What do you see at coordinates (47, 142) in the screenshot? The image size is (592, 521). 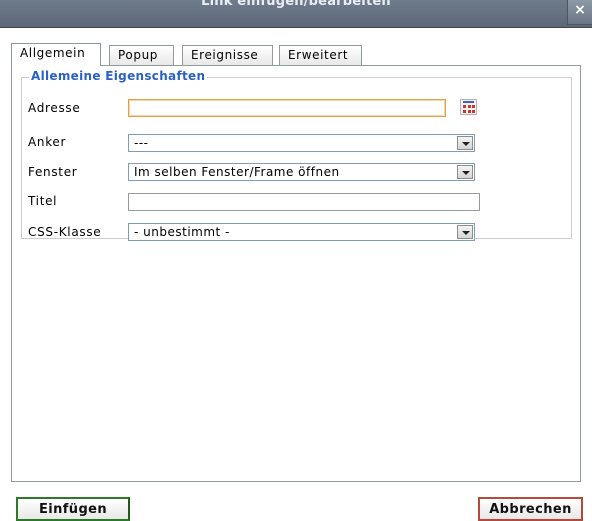 I see `anchor-label: Anker` at bounding box center [47, 142].